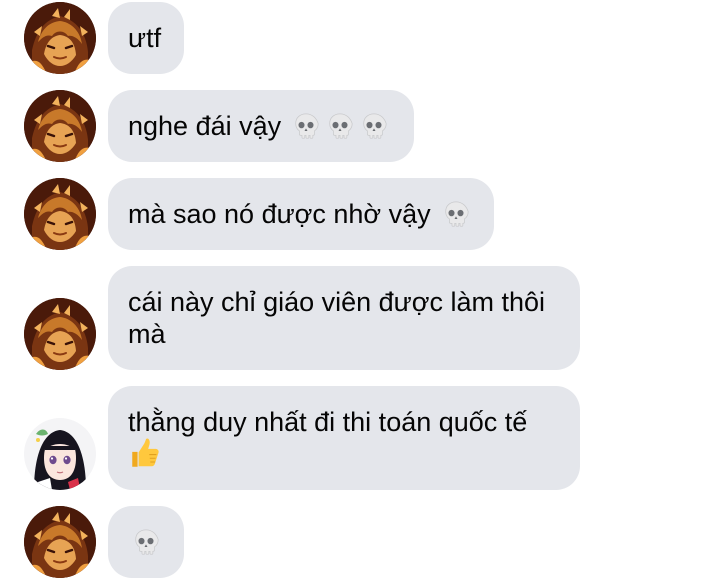  Describe the element at coordinates (336, 302) in the screenshot. I see `message-text-line: cái này chỉ giáo viên được làm thôi` at that location.